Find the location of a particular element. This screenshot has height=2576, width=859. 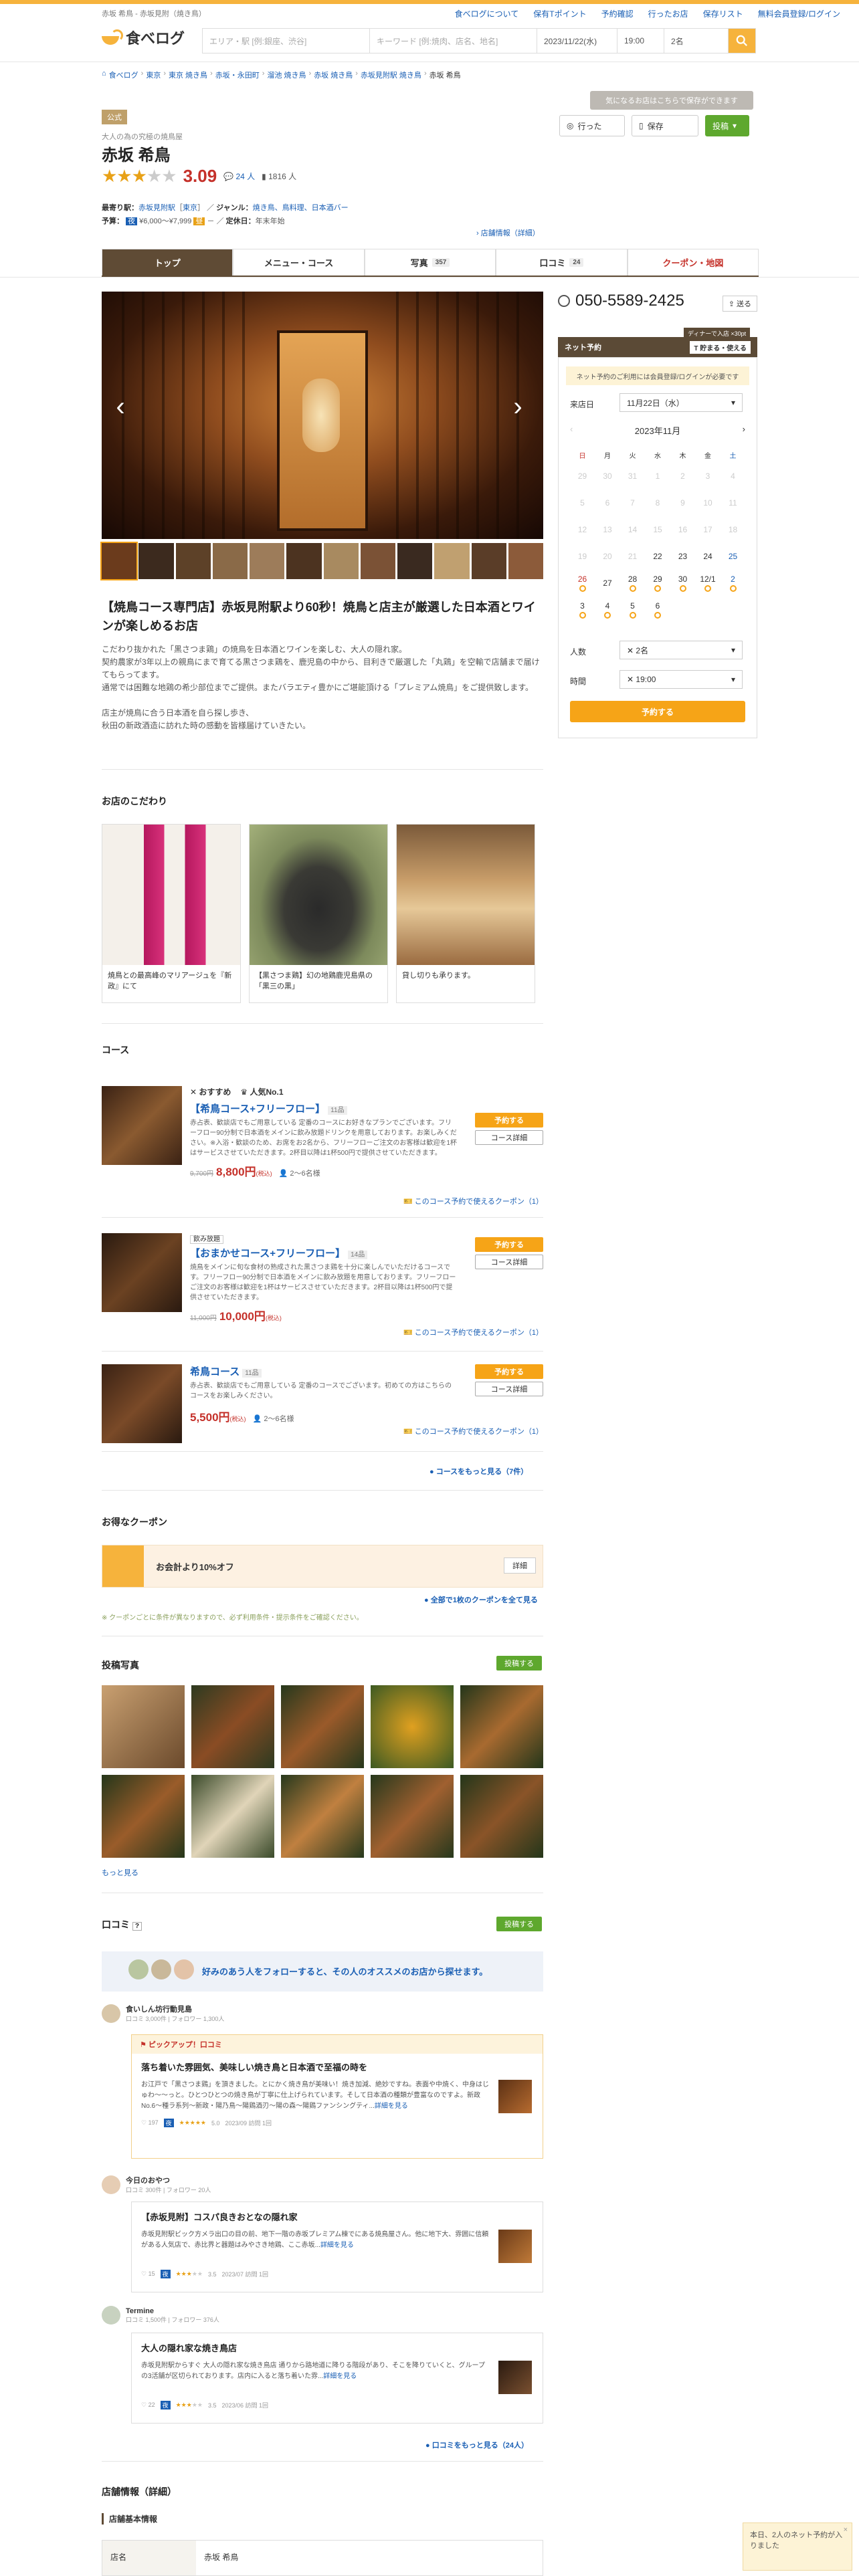

calendar-day: 25 is located at coordinates (733, 556).